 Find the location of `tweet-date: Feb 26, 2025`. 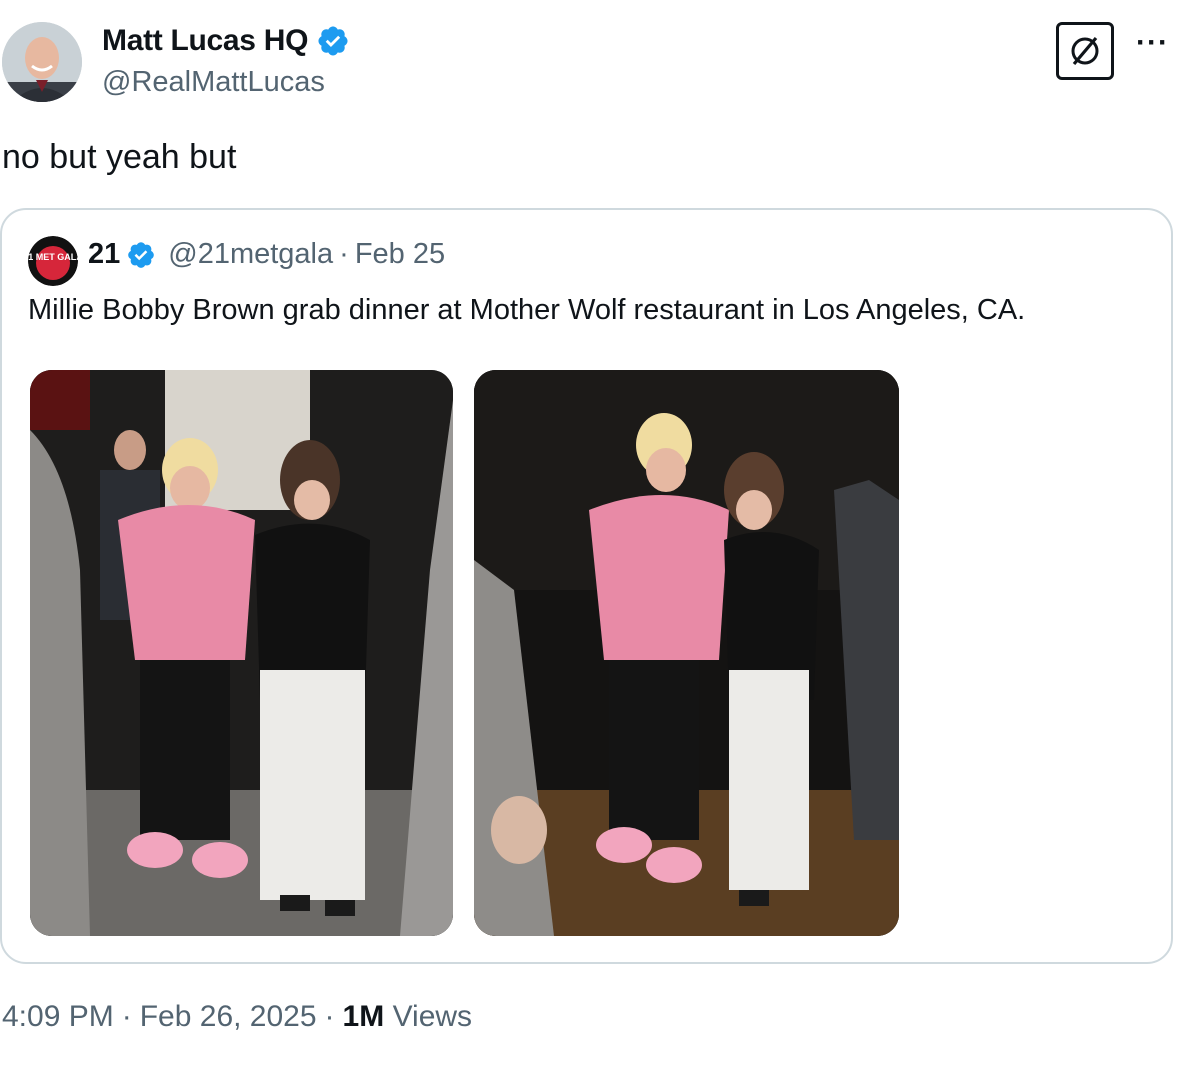

tweet-date: Feb 26, 2025 is located at coordinates (228, 1017).